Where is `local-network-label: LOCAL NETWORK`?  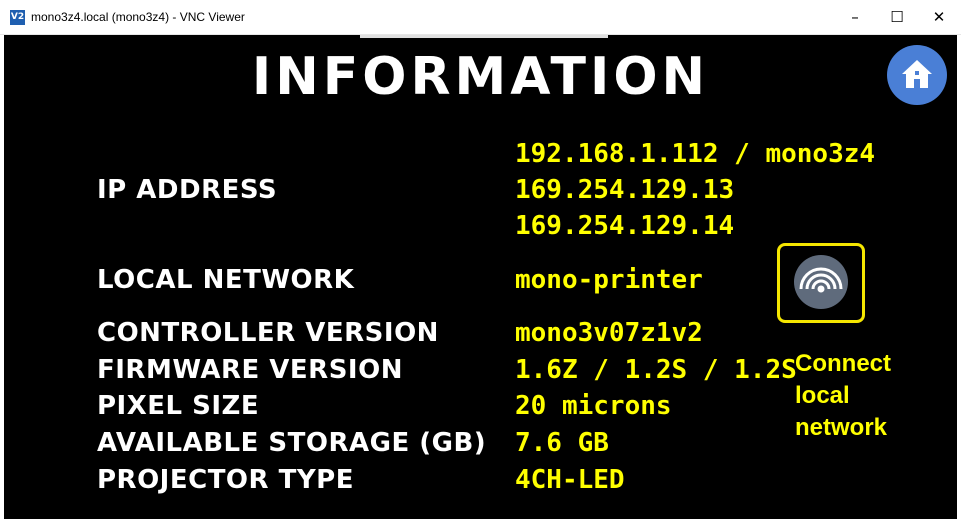
local-network-label: LOCAL NETWORK is located at coordinates (226, 280).